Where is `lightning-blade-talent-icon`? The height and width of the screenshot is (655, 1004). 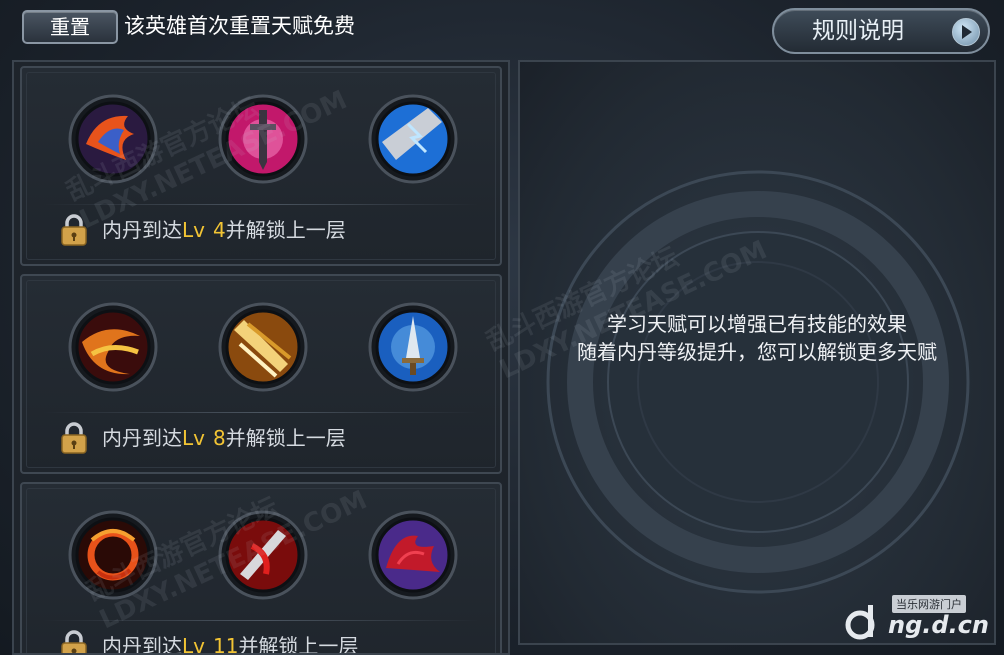
lightning-blade-talent-icon is located at coordinates (413, 139).